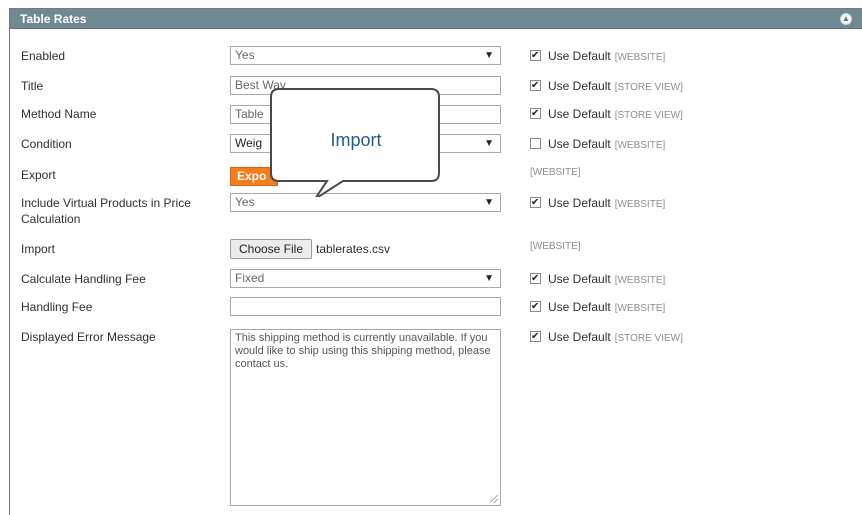 The image size is (862, 515). I want to click on include-virtual-value: Yes, so click(245, 202).